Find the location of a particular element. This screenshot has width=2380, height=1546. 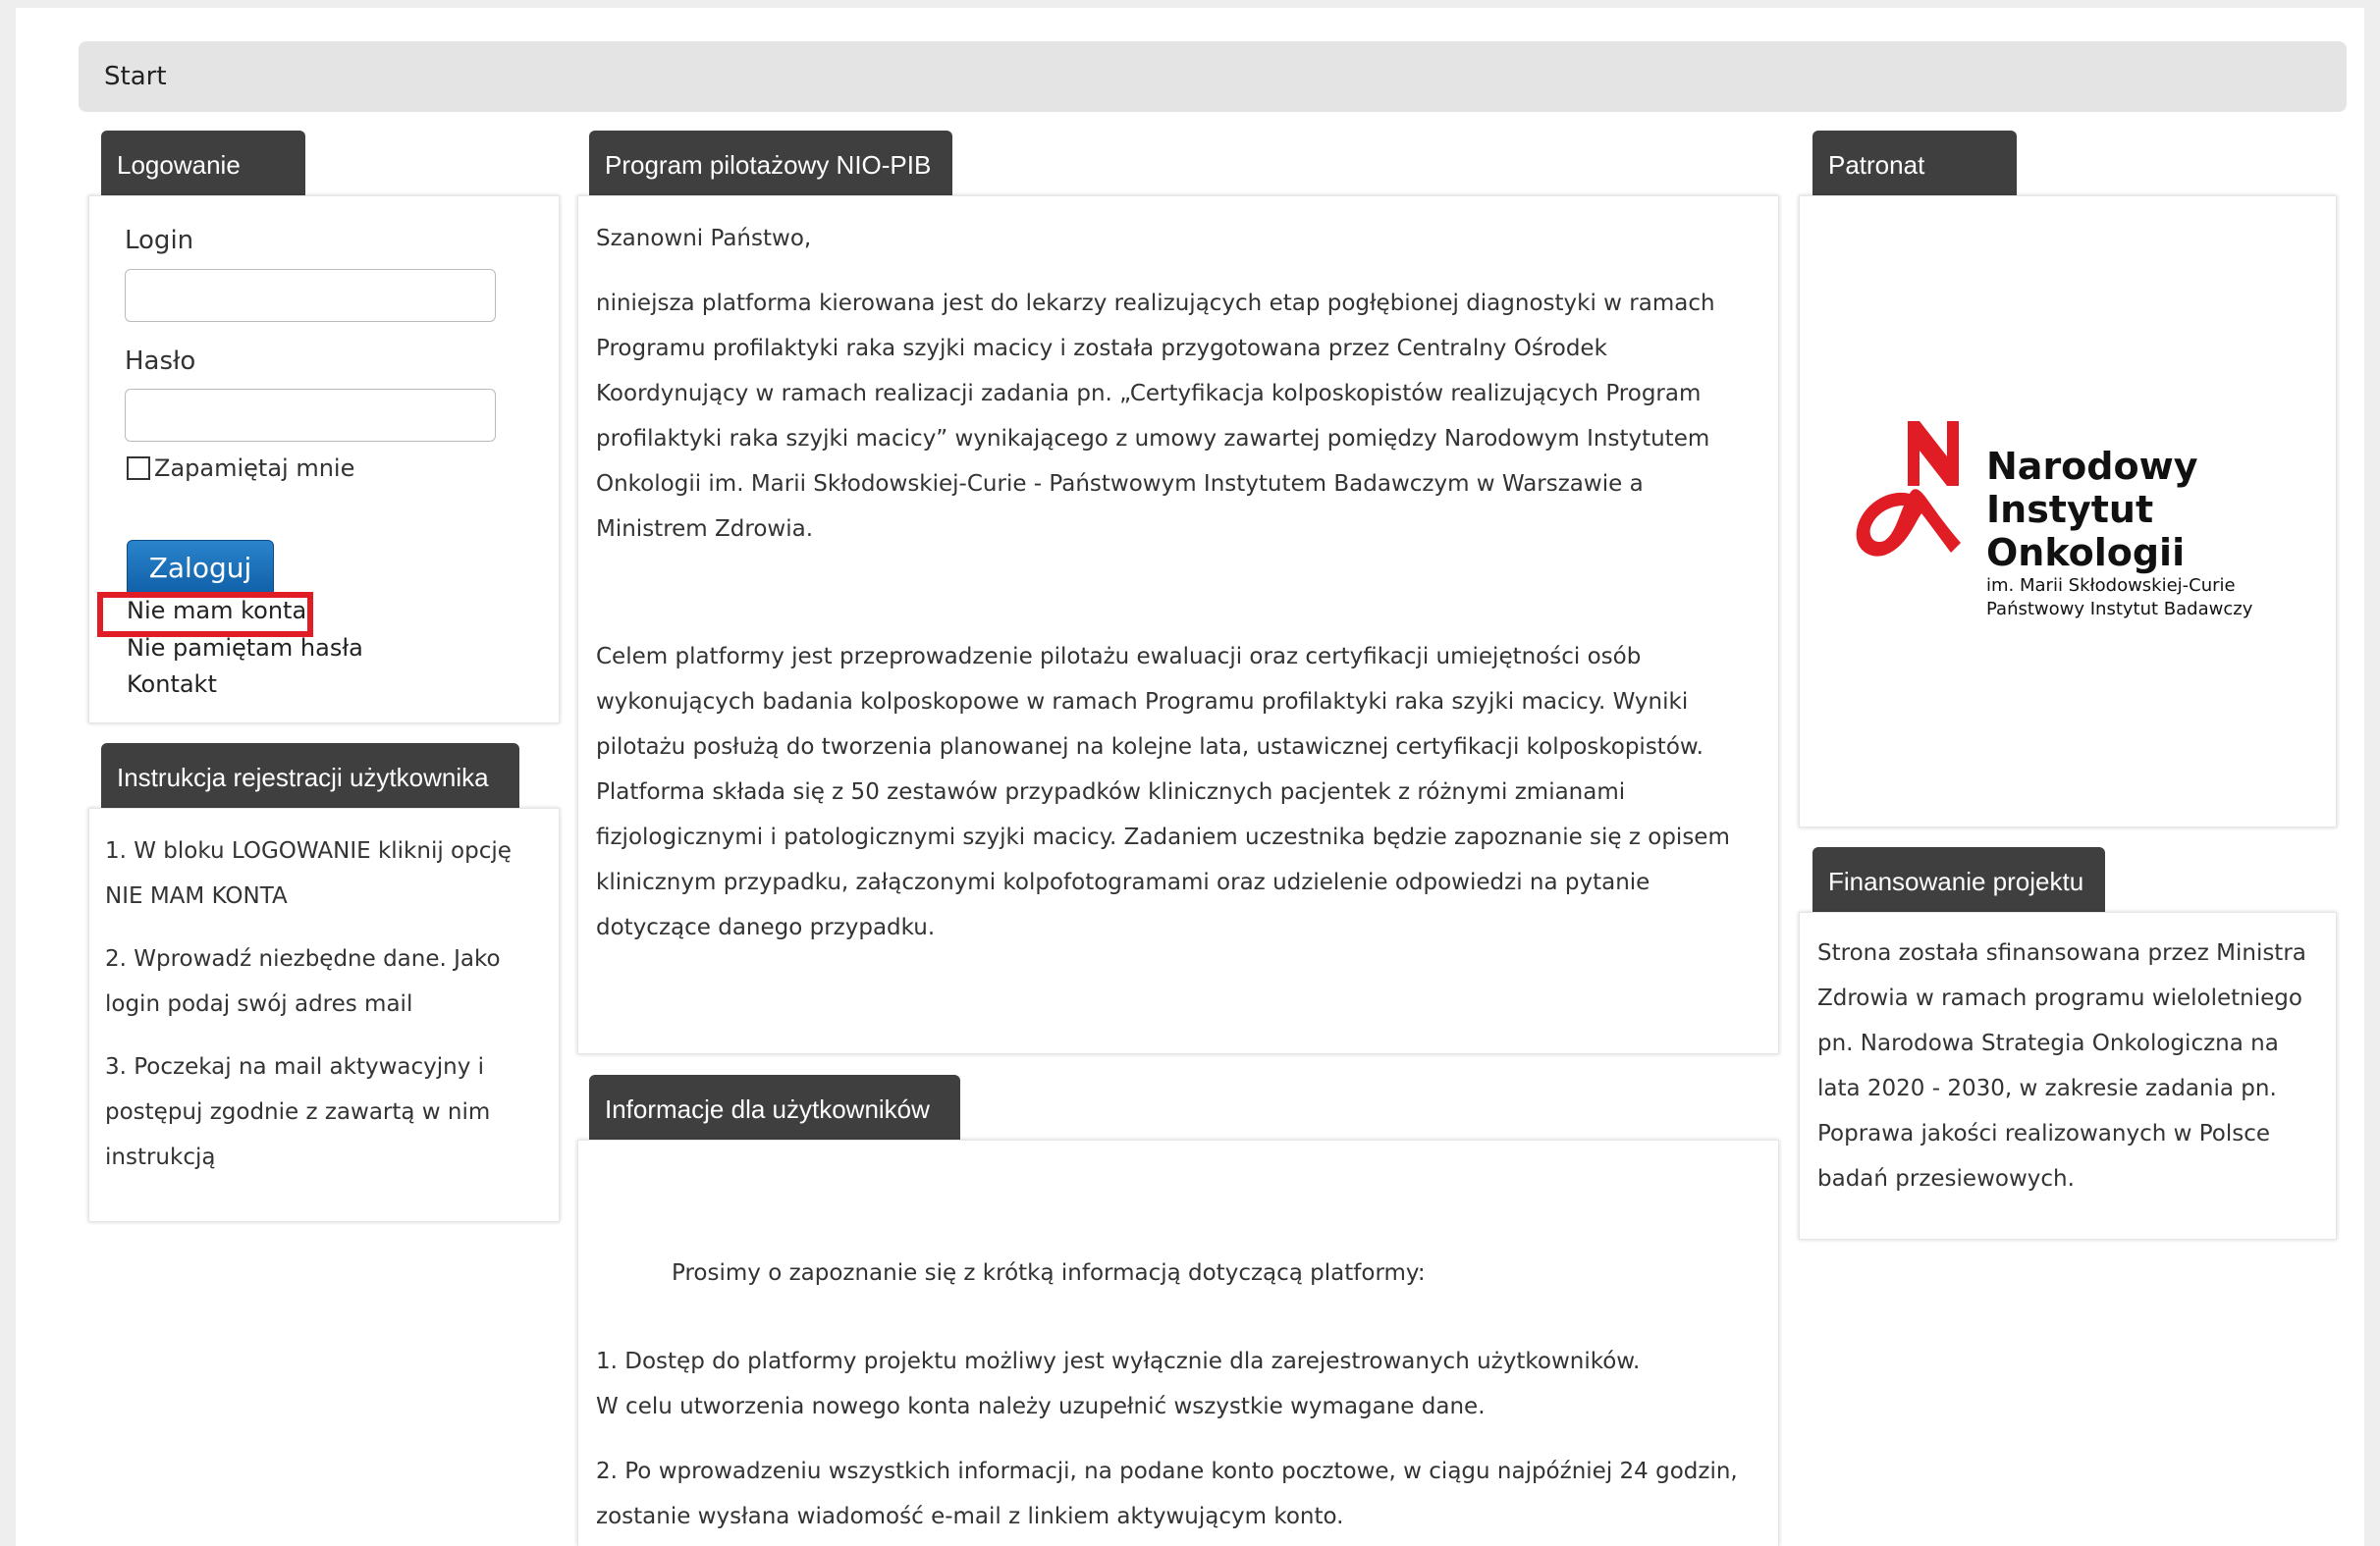

program-panel-header: Program pilotażowy NIO-PIB is located at coordinates (770, 163).